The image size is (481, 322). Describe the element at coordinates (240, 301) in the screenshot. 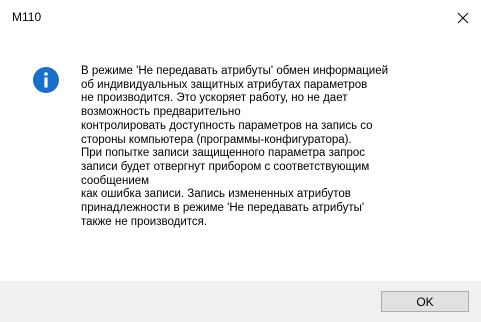

I see `button-bar: OK` at that location.